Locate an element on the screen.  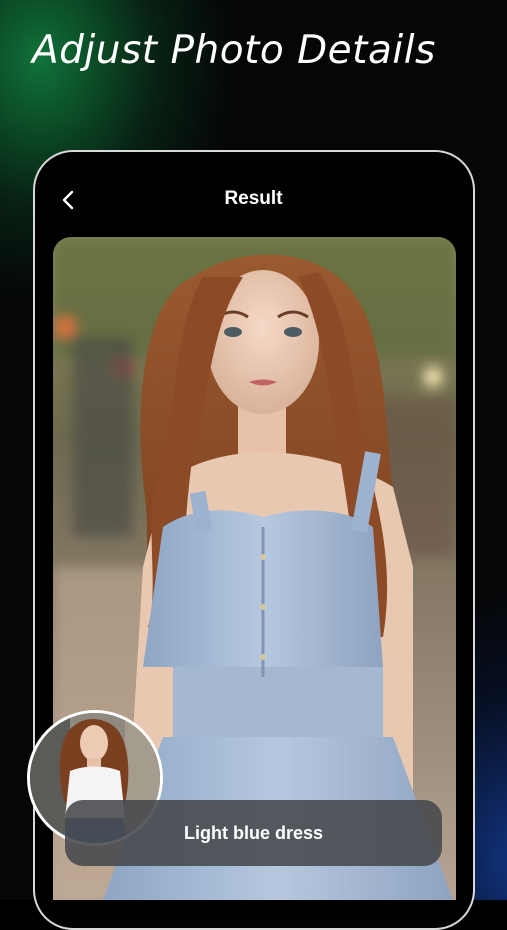
caption-text: Light blue dress is located at coordinates (253, 832).